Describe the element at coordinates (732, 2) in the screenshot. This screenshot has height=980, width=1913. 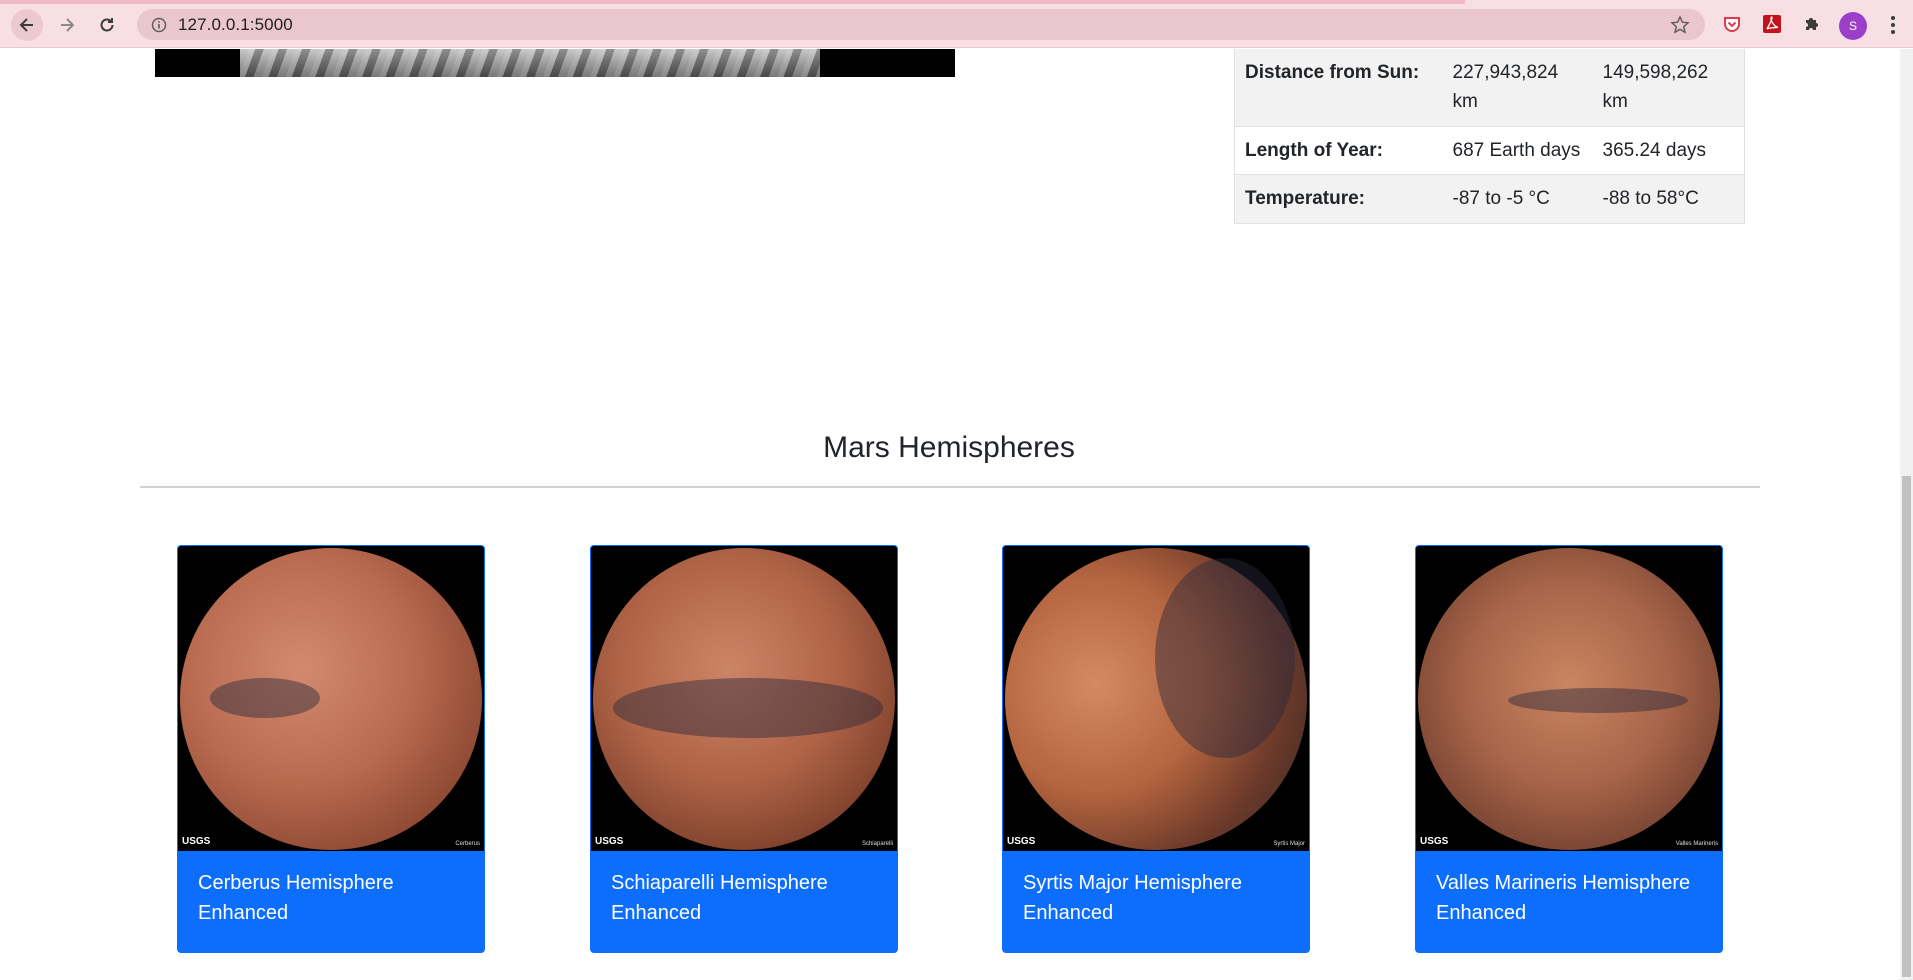
I see `tab-strip-edge` at that location.